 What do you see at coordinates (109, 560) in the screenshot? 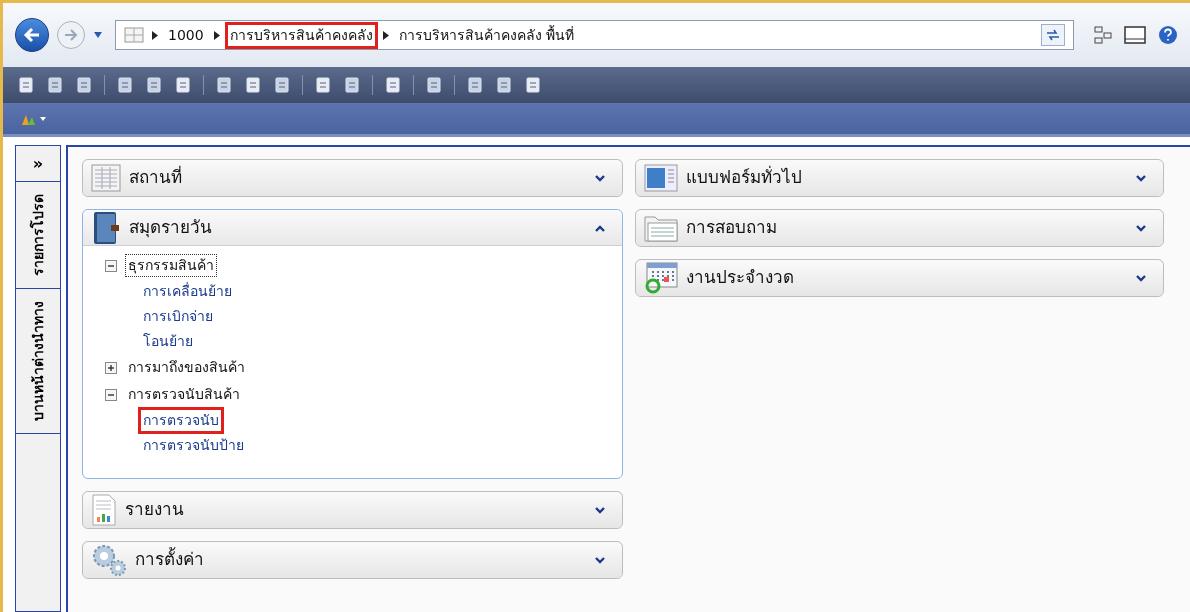
I see `gears-icon` at bounding box center [109, 560].